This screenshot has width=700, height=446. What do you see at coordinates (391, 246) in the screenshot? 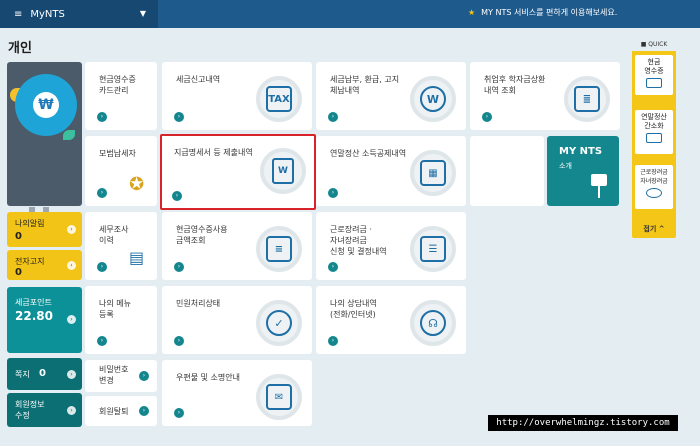
I see `tile-earned-income: 근로장려금 · 자녀장려금 신청 및 결정내역 ☰ ›` at bounding box center [391, 246].